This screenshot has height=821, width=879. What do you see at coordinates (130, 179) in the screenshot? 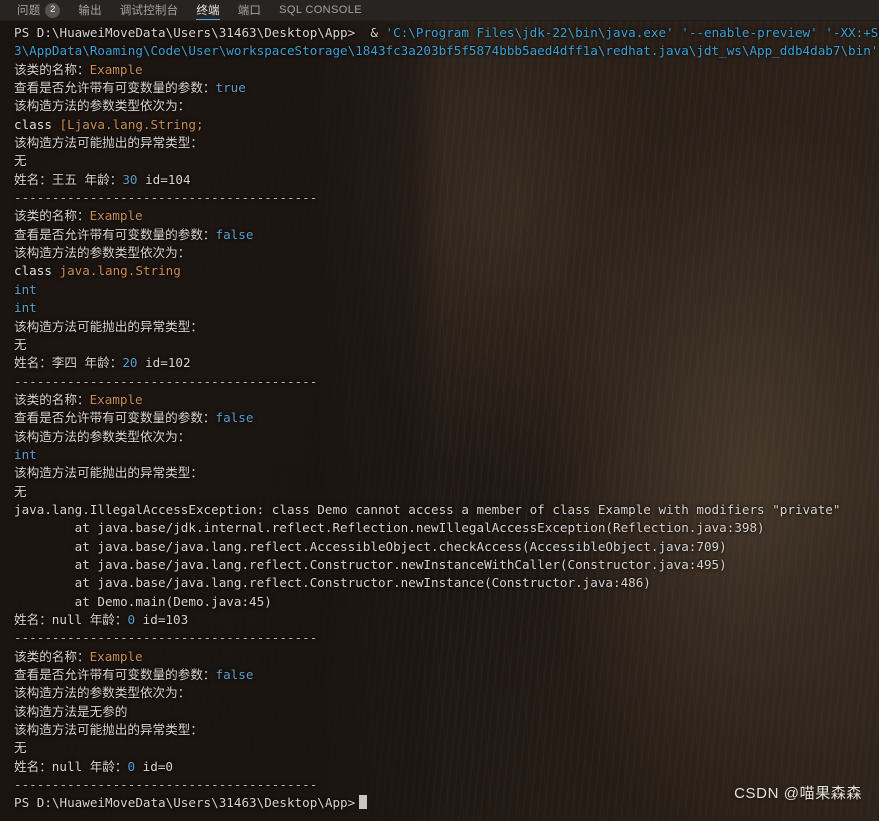
I see `terminal-text: 30` at bounding box center [130, 179].